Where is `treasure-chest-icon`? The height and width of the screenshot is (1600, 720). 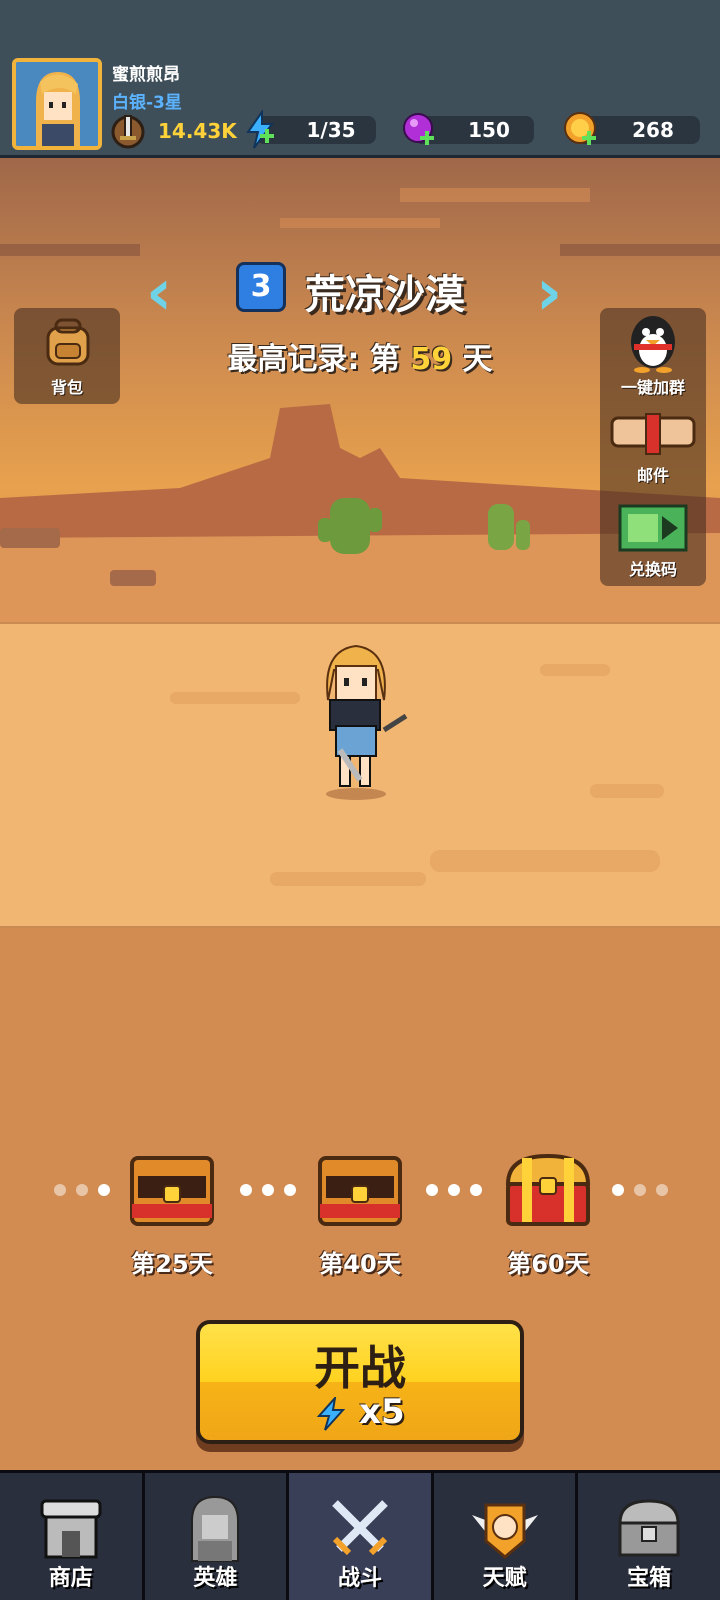 treasure-chest-icon is located at coordinates (649, 1528).